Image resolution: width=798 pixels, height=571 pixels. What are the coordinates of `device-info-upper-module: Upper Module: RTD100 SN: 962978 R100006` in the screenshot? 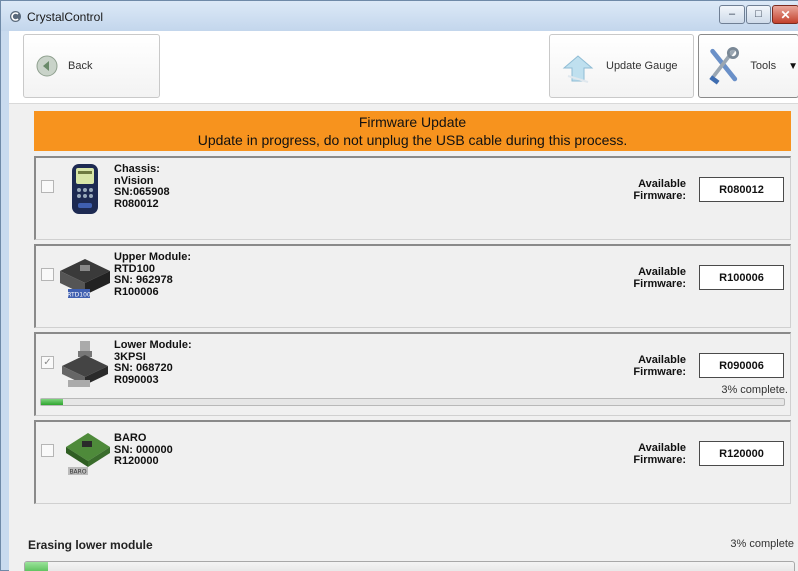 It's located at (152, 274).